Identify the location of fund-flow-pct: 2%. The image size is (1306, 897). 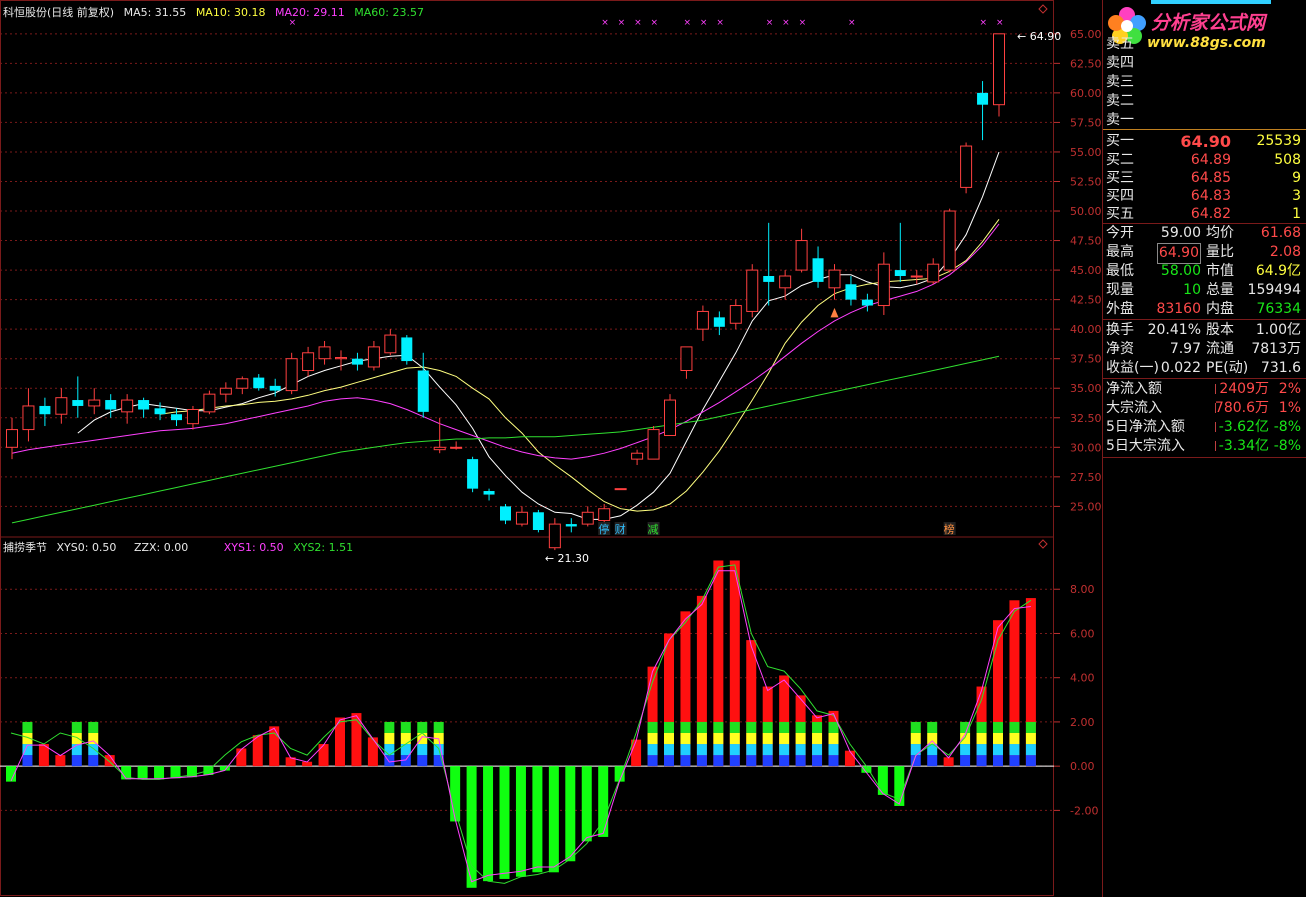
(1289, 389).